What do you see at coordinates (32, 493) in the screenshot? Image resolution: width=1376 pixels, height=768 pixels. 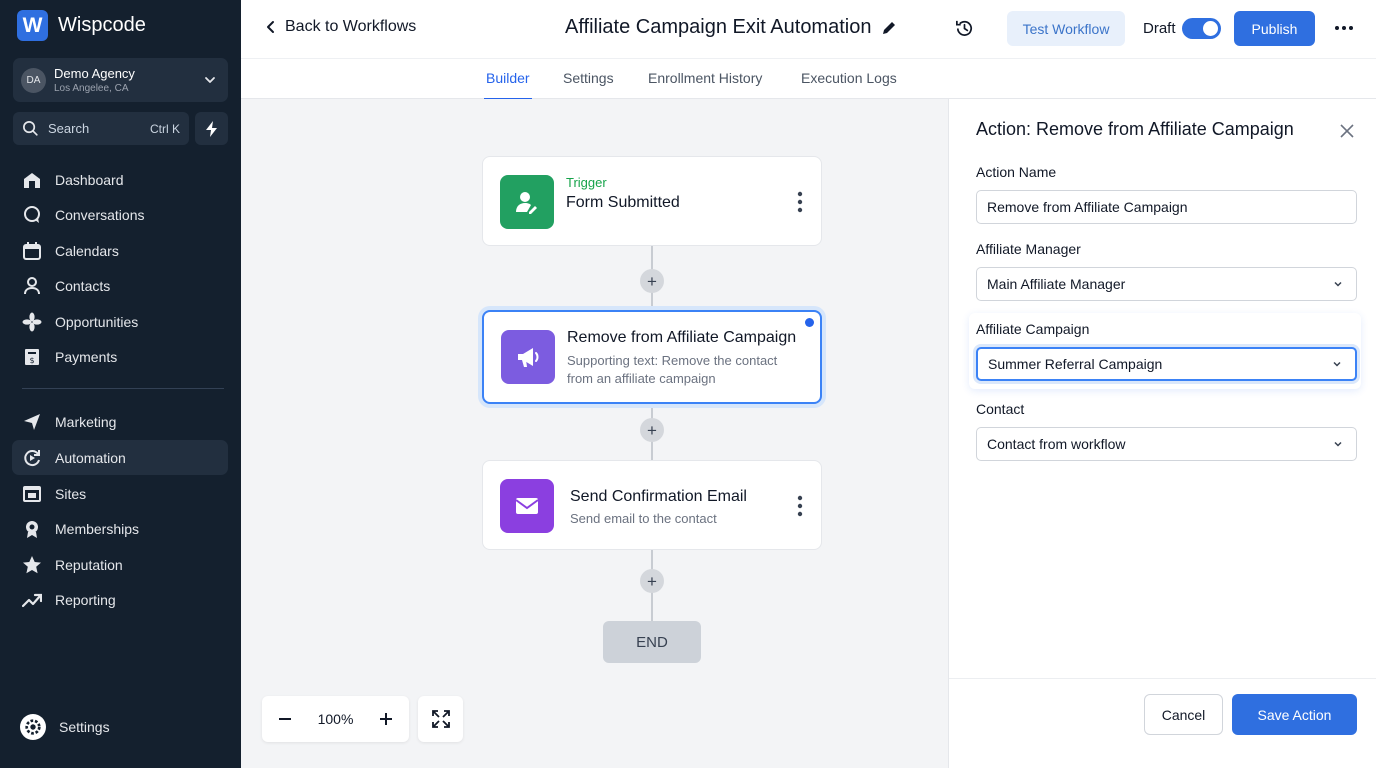 I see `browser-icon` at bounding box center [32, 493].